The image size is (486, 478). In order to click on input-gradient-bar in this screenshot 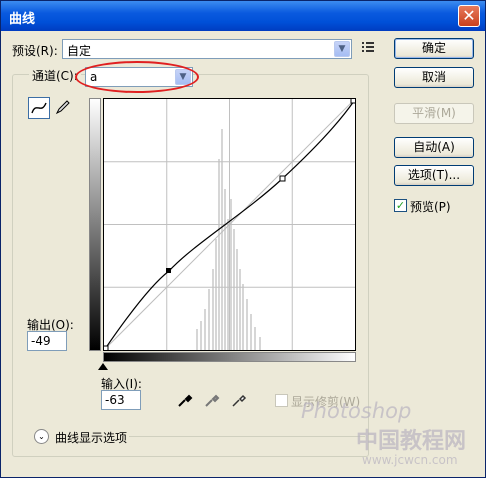, I will do `click(229, 357)`.